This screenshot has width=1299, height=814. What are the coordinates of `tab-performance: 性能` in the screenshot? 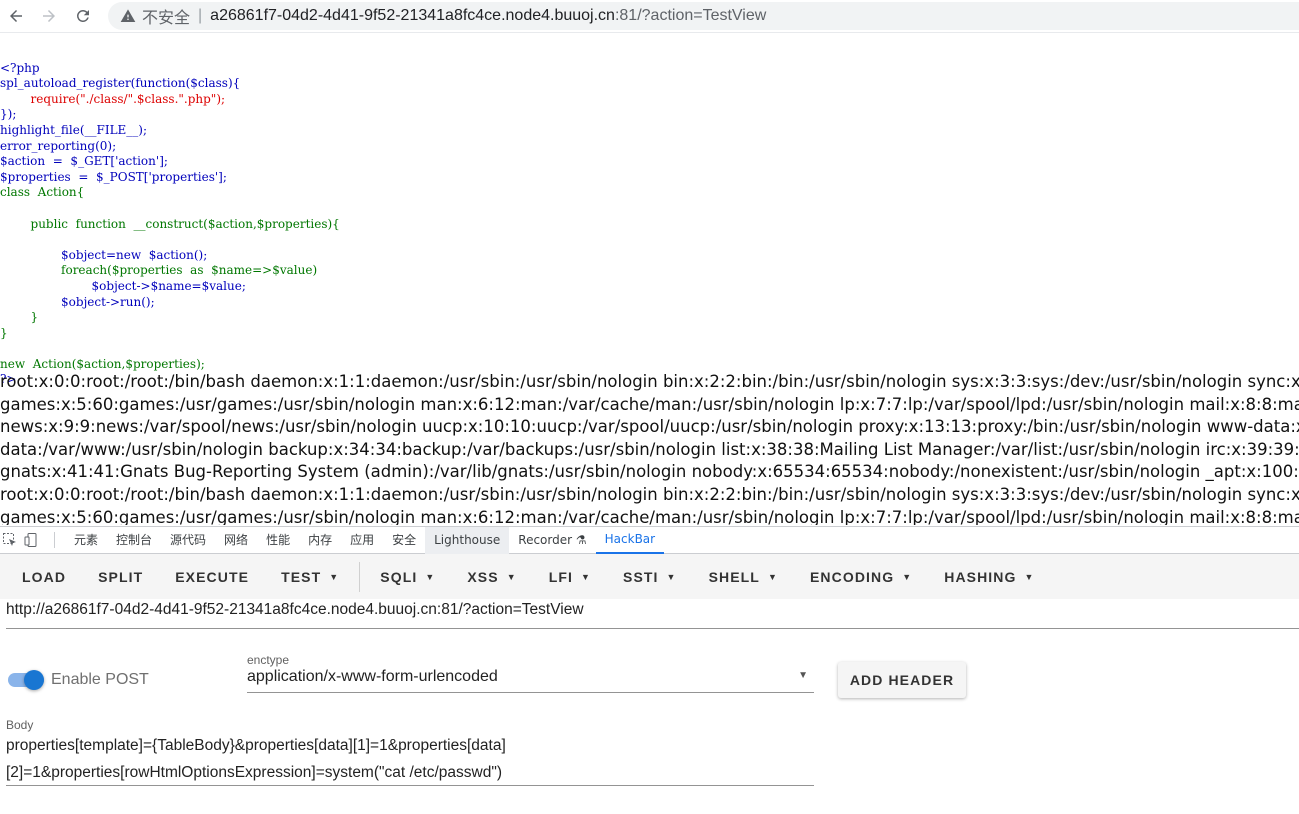 It's located at (278, 540).